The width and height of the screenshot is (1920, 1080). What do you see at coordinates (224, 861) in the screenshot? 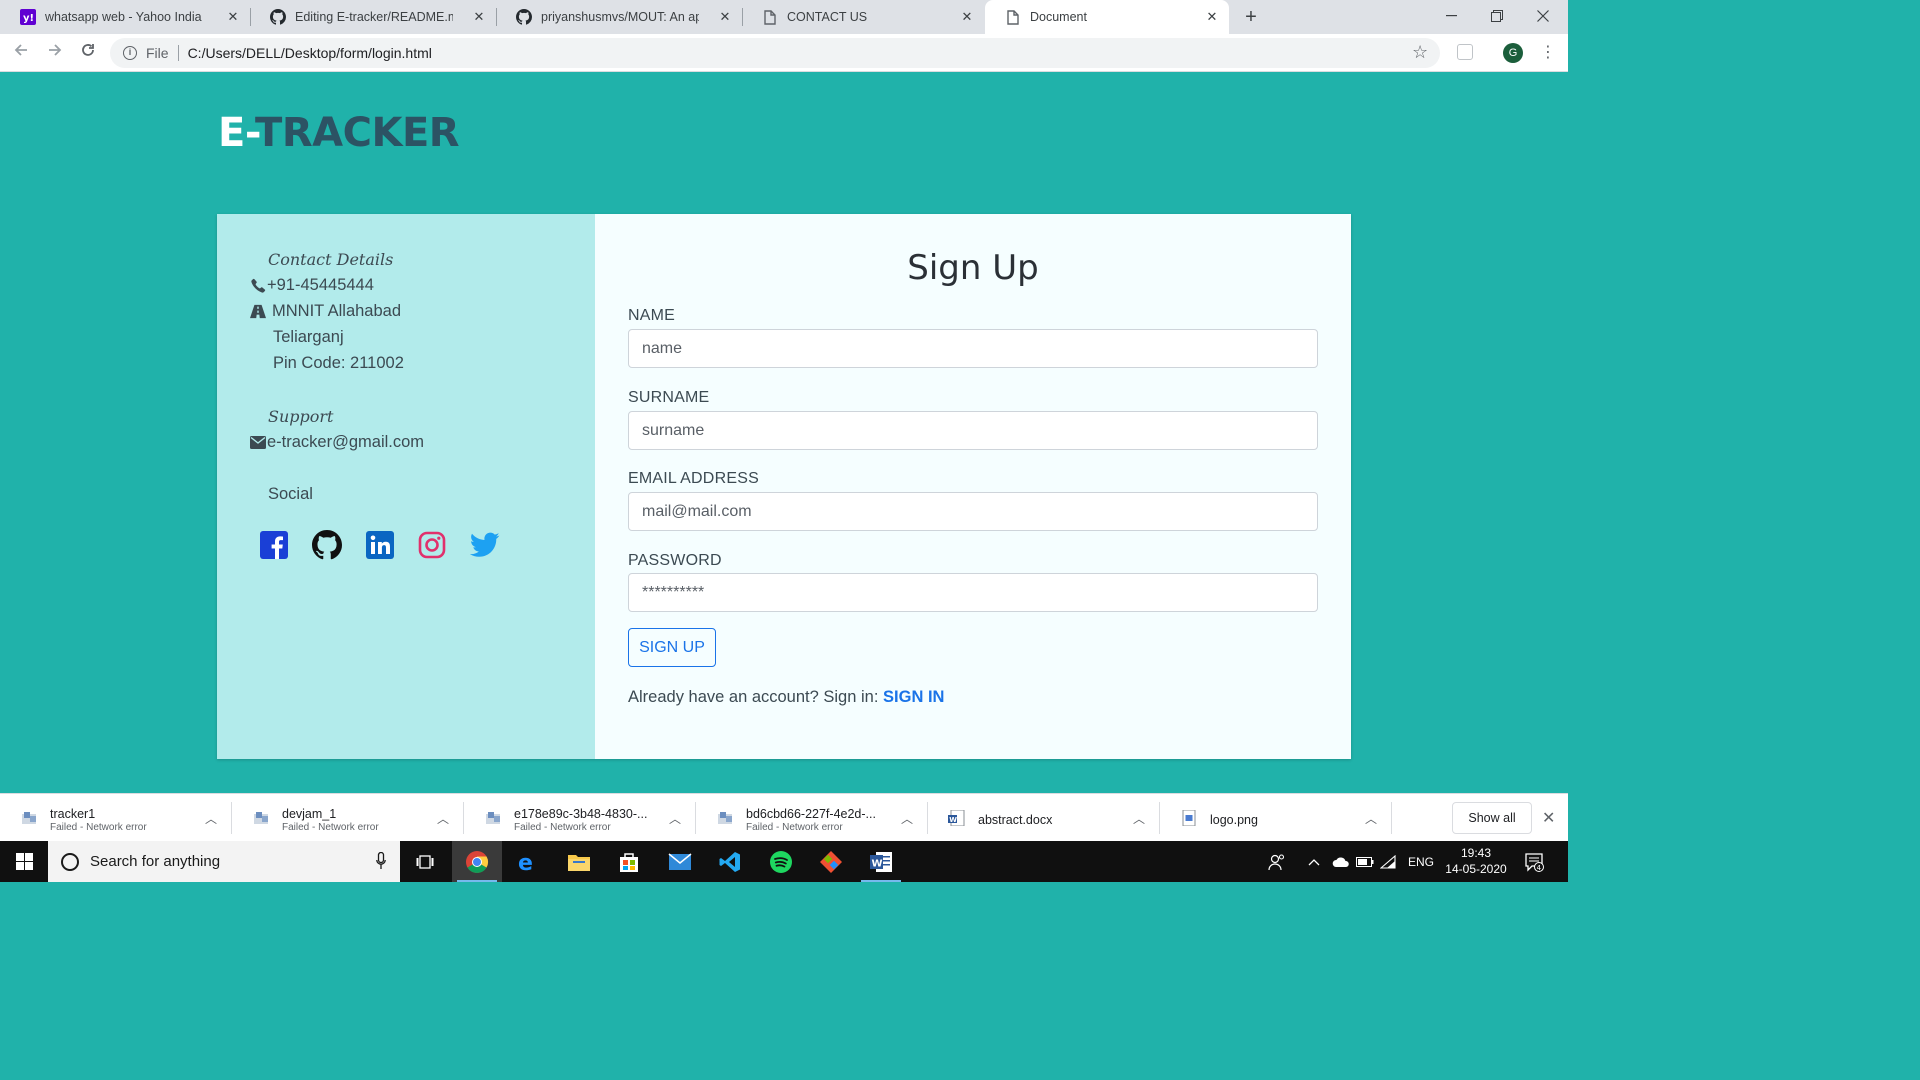
I see `taskbar-search: Search for anything` at bounding box center [224, 861].